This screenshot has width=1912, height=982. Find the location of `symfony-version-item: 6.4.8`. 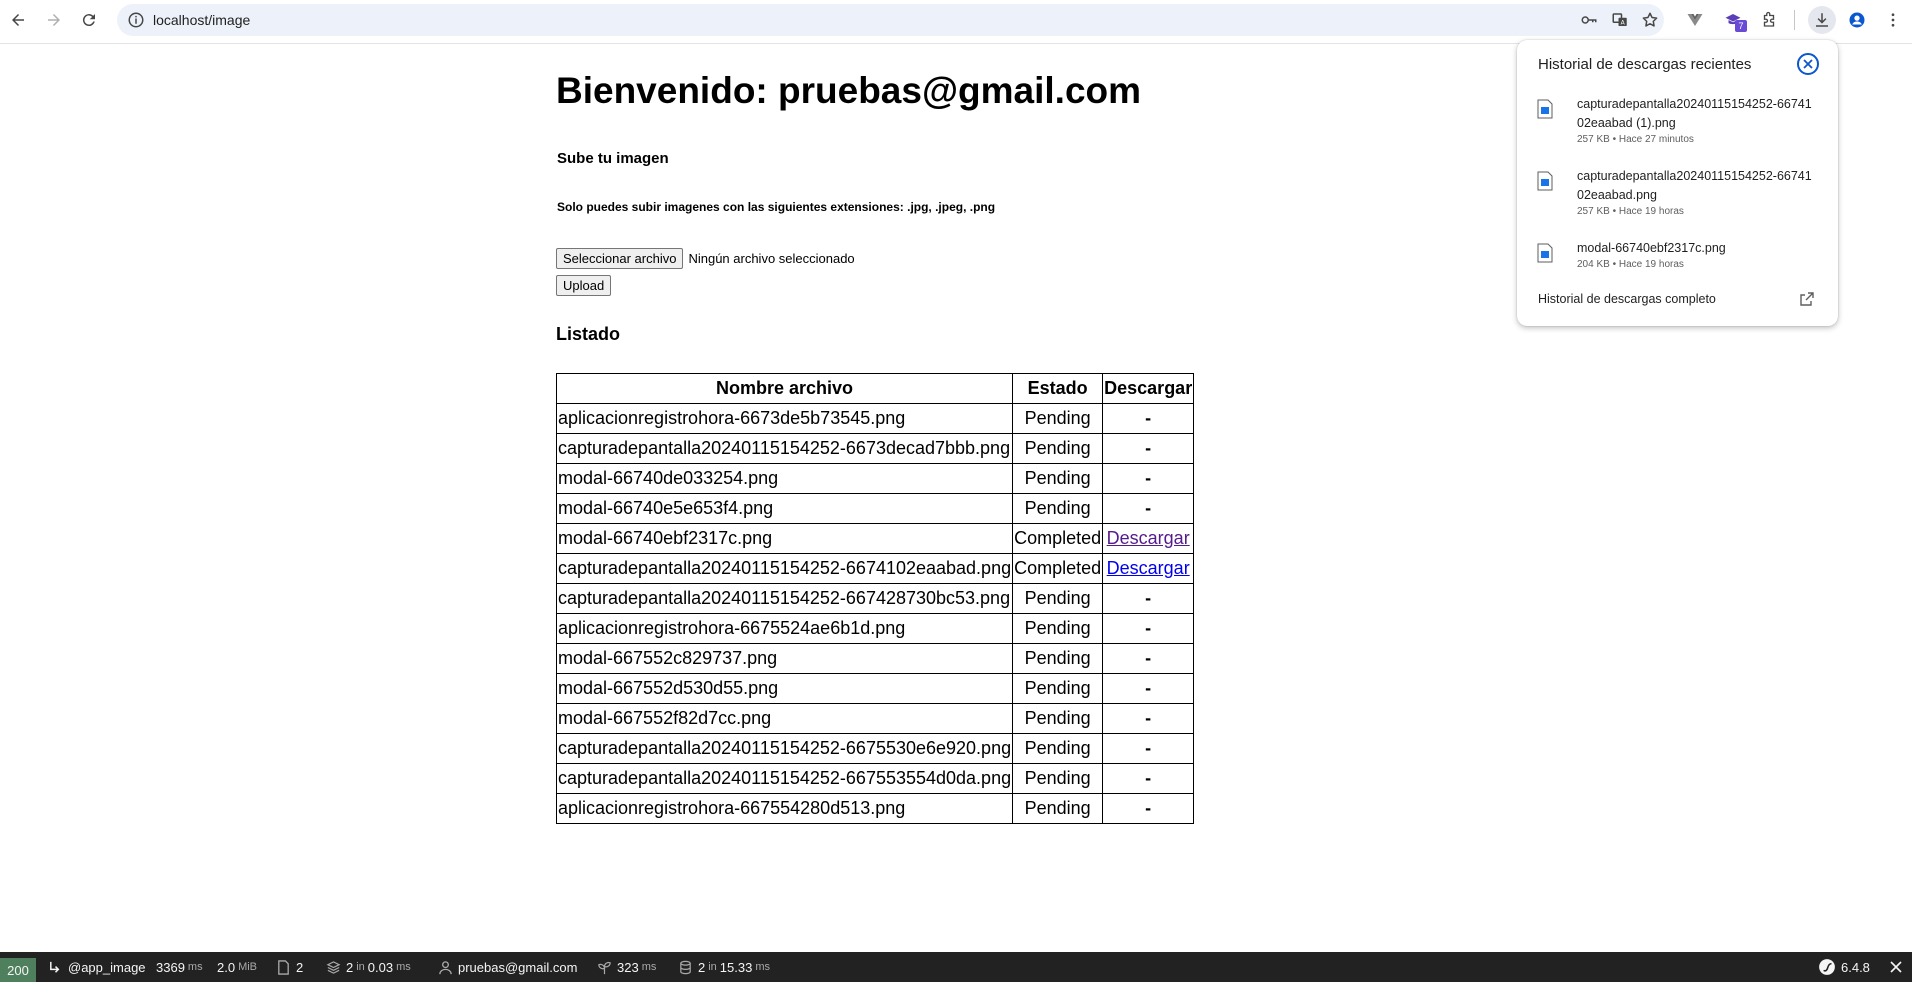

symfony-version-item: 6.4.8 is located at coordinates (1844, 967).